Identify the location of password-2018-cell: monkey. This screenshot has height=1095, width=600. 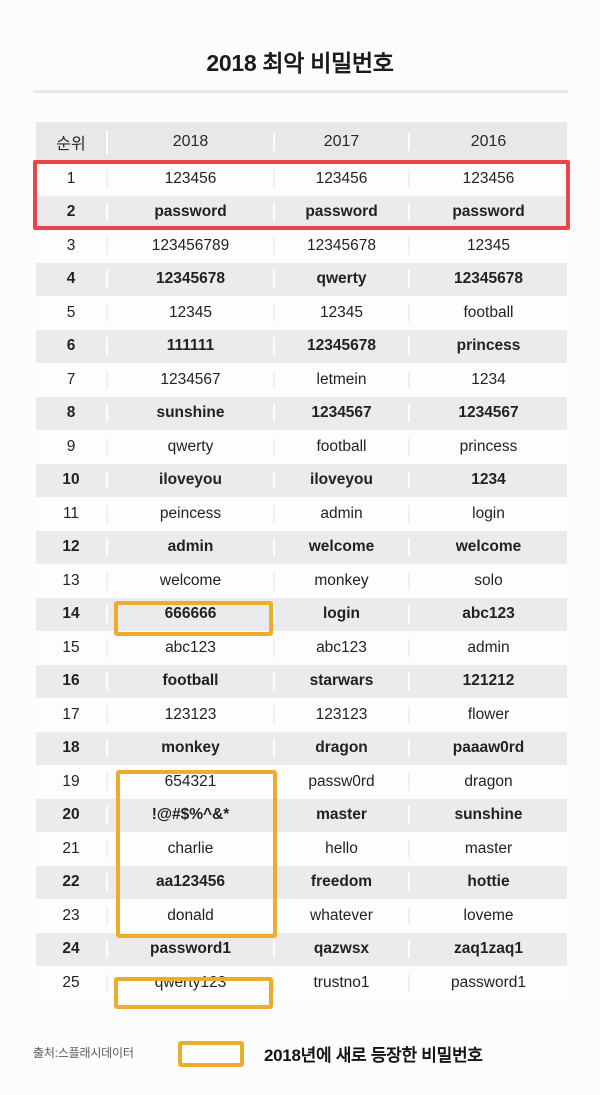
(191, 748).